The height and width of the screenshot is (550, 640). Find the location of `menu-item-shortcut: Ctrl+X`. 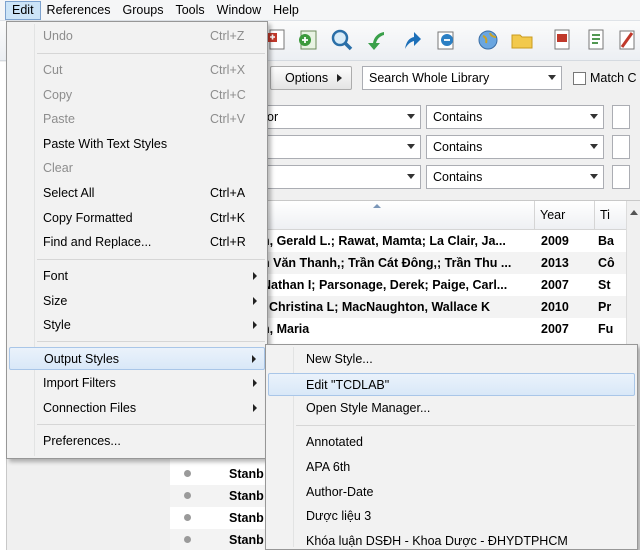

menu-item-shortcut: Ctrl+X is located at coordinates (228, 70).